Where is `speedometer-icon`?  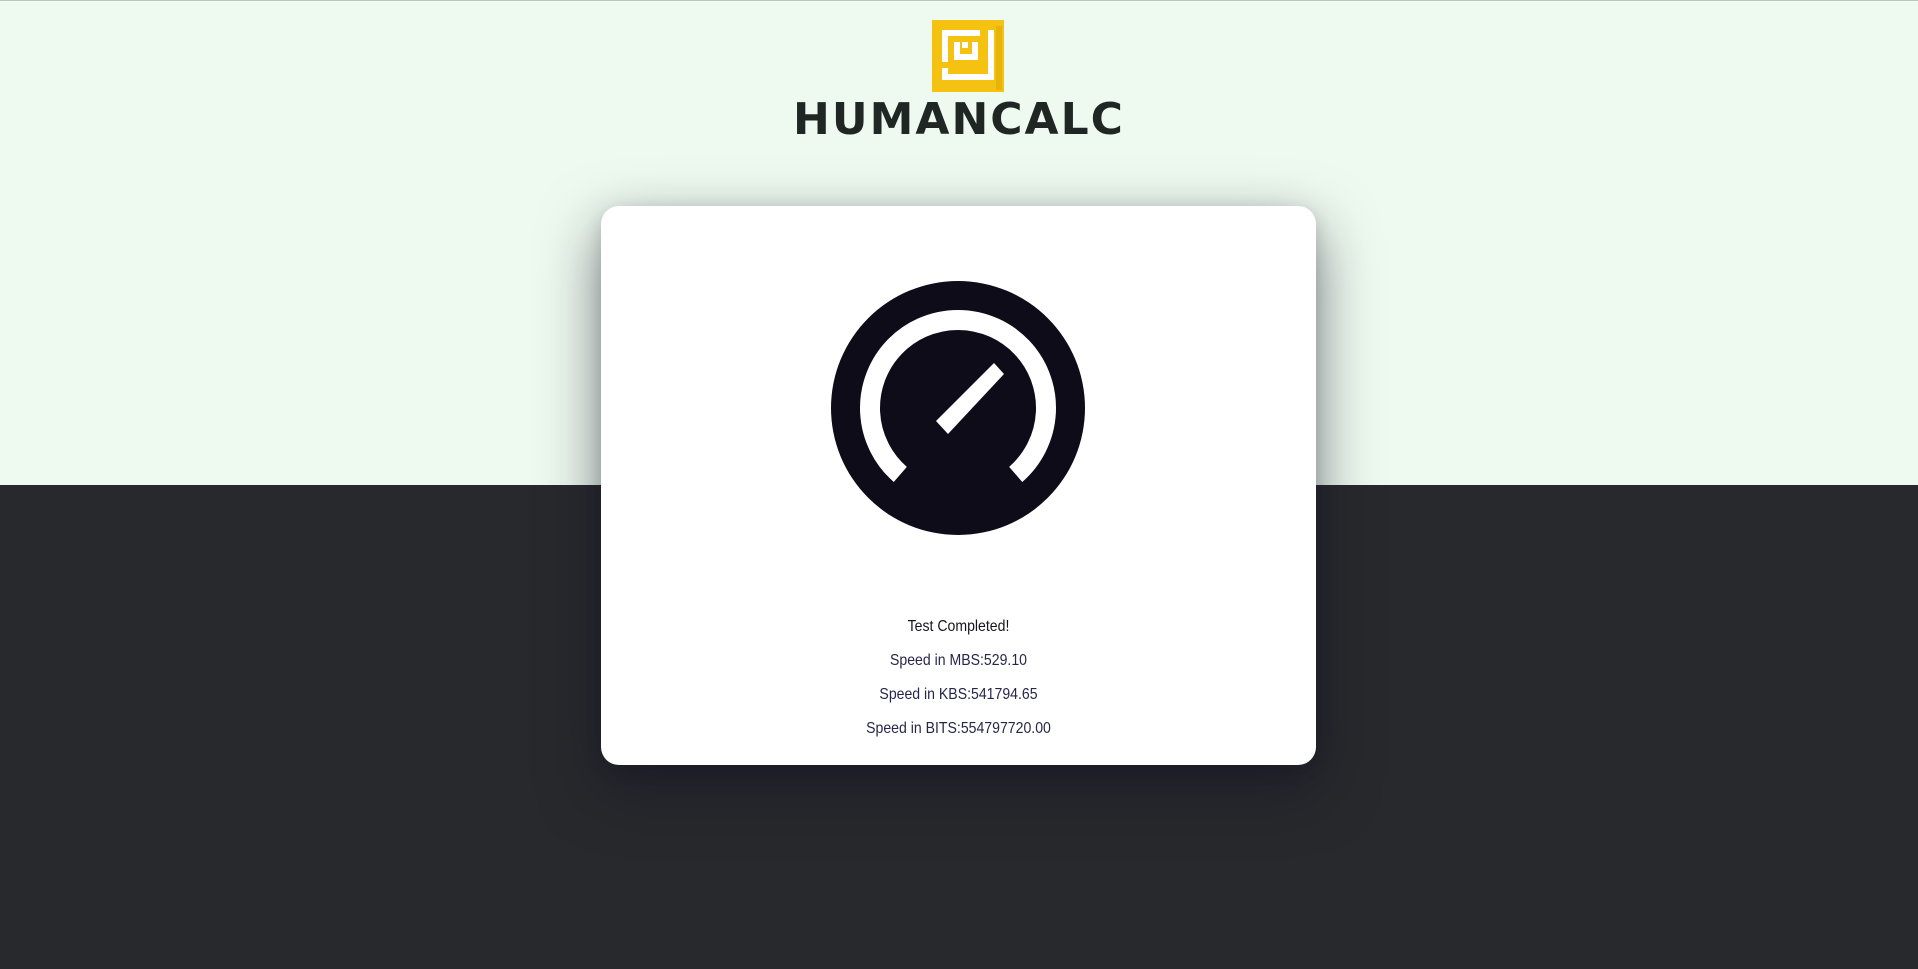
speedometer-icon is located at coordinates (958, 408).